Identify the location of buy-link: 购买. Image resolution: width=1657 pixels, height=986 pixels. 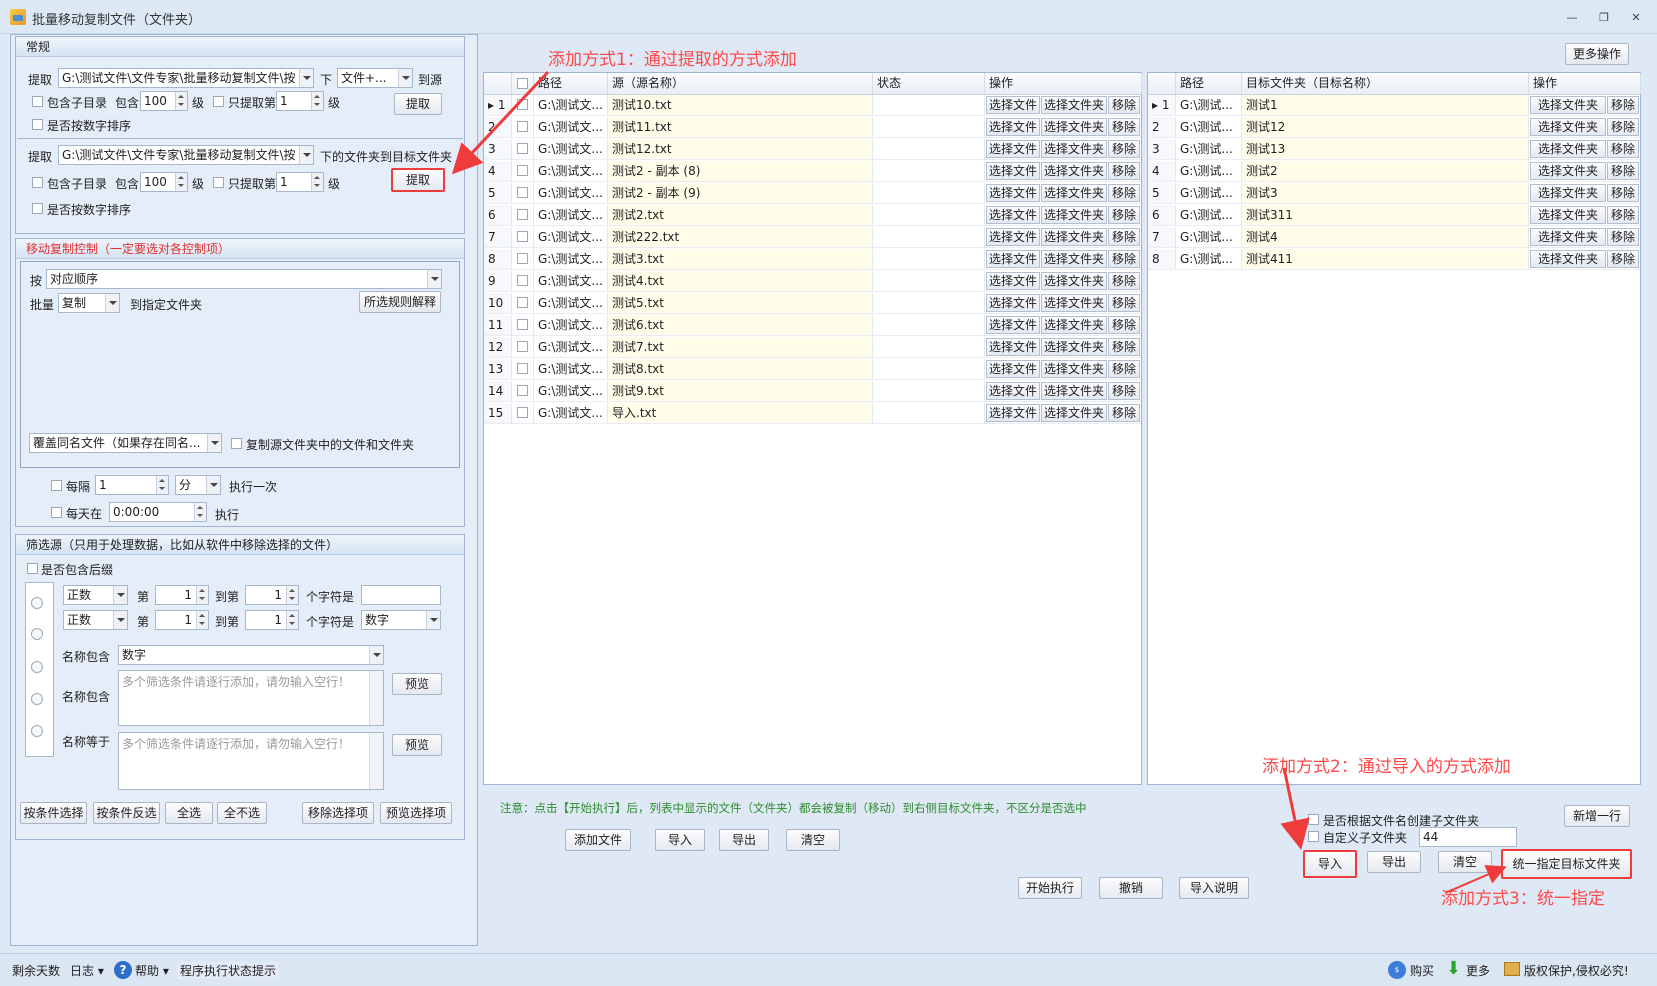
(1422, 970).